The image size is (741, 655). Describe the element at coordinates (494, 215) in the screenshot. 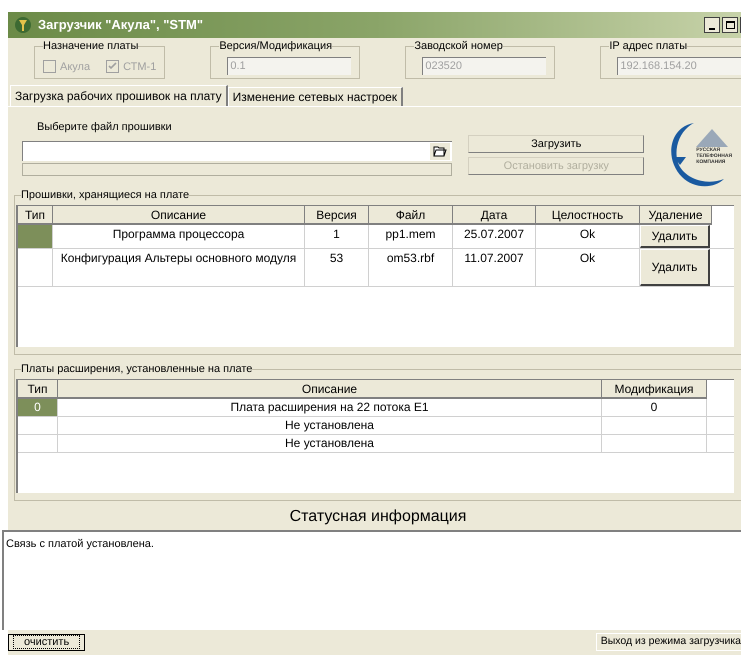

I see `column-header: Дата` at that location.